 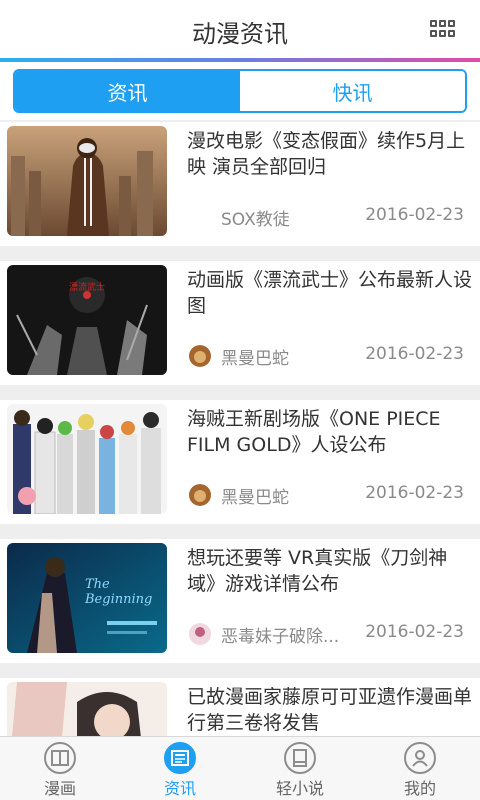 What do you see at coordinates (87, 288) in the screenshot?
I see `thumbnail-caption: 漂流武士` at bounding box center [87, 288].